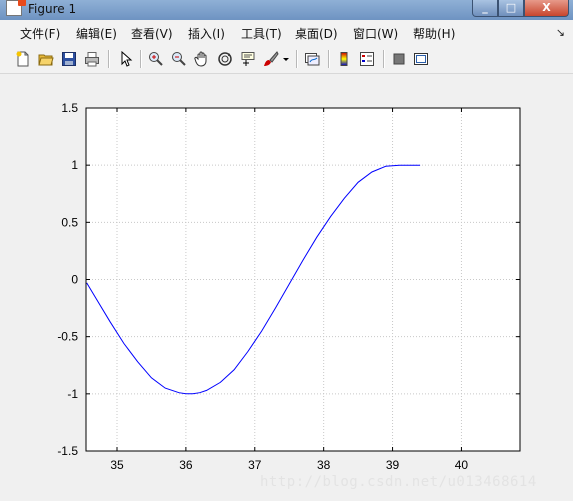 The width and height of the screenshot is (573, 501). What do you see at coordinates (375, 33) in the screenshot?
I see `menu-window: 窗口(W)` at bounding box center [375, 33].